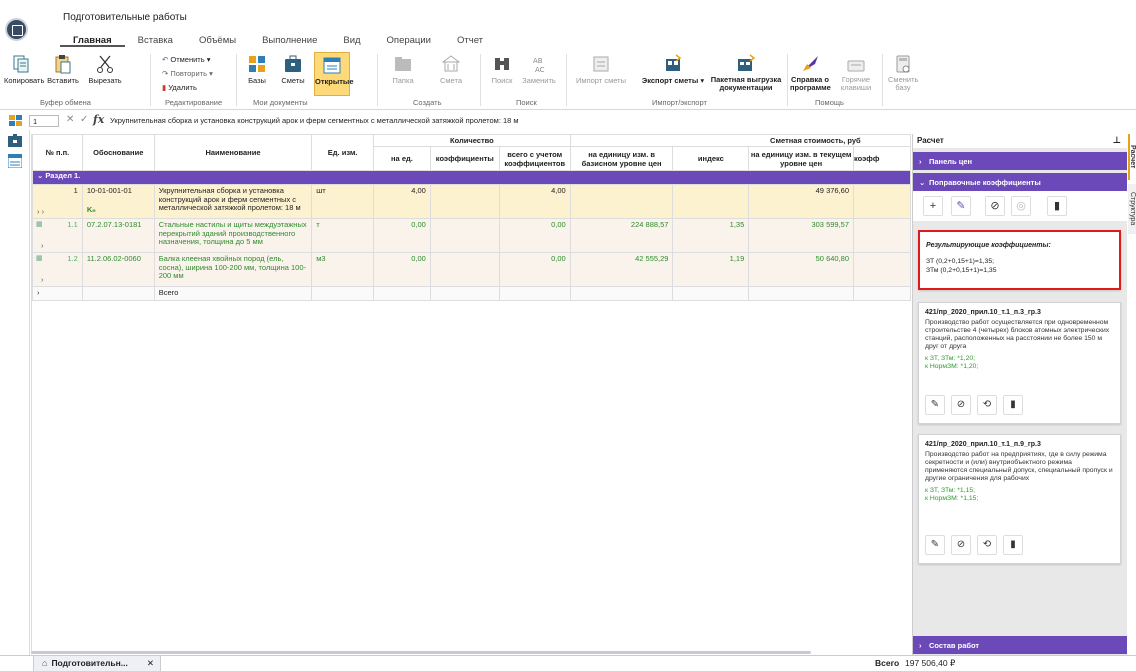 This screenshot has height=671, width=1136. I want to click on estimates-button: Сметы, so click(293, 69).